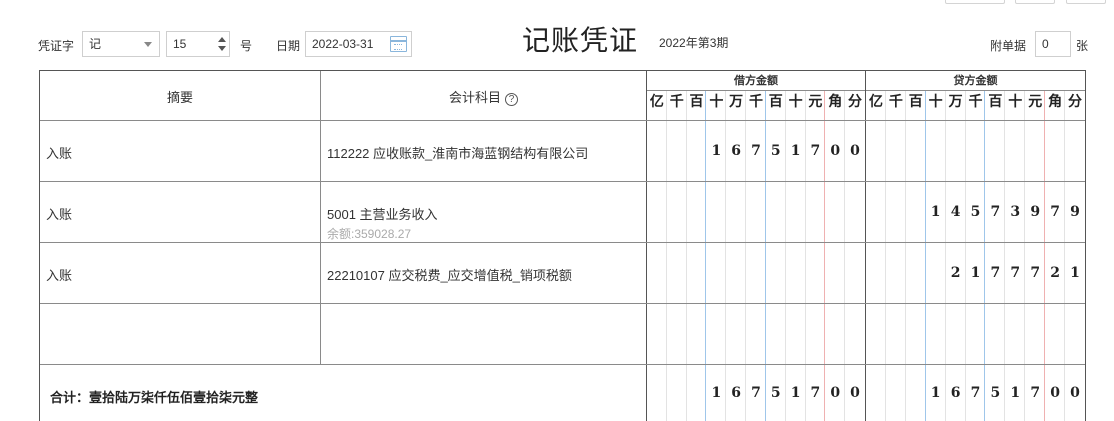  What do you see at coordinates (1015, 105) in the screenshot?
I see `digit-unit-label: 十` at bounding box center [1015, 105].